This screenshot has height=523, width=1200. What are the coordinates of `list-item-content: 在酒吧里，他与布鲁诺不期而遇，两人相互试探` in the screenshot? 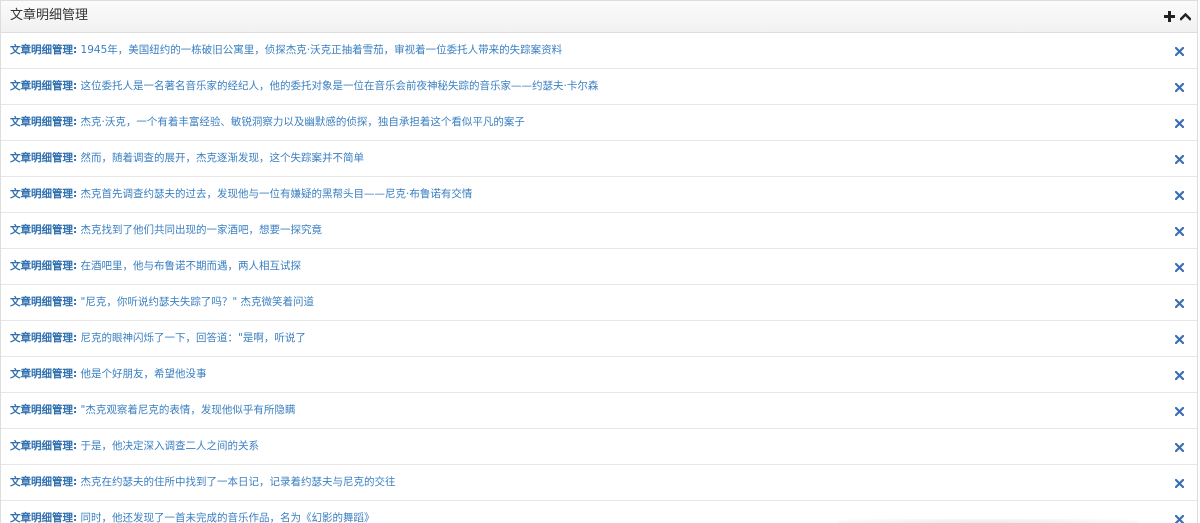 It's located at (189, 266).